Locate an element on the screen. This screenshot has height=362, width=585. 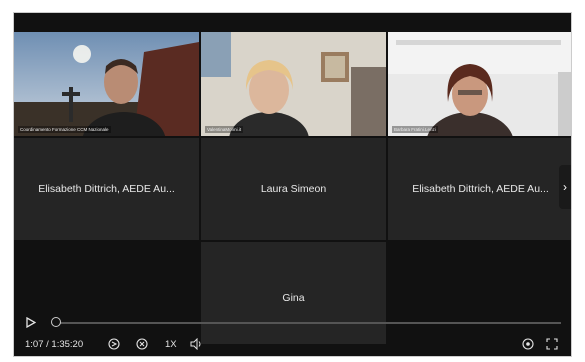
participant-name-caption: Coordinamento Formazione CCM Nazionale is located at coordinates (64, 129).